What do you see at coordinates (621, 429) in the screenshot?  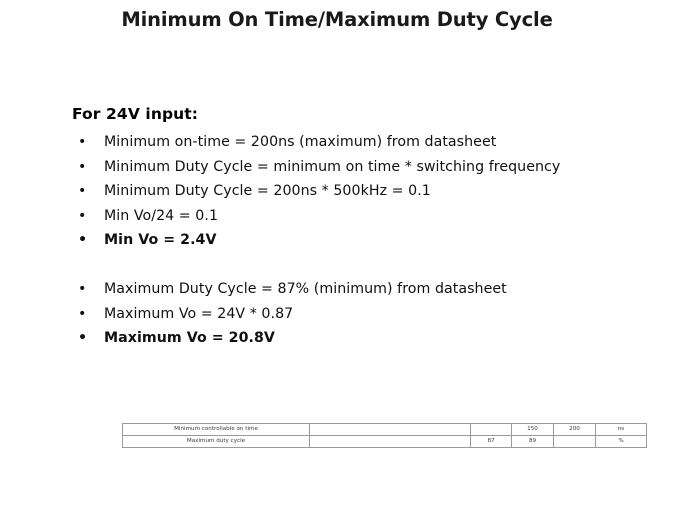 I see `table-cell-unit: ns` at bounding box center [621, 429].